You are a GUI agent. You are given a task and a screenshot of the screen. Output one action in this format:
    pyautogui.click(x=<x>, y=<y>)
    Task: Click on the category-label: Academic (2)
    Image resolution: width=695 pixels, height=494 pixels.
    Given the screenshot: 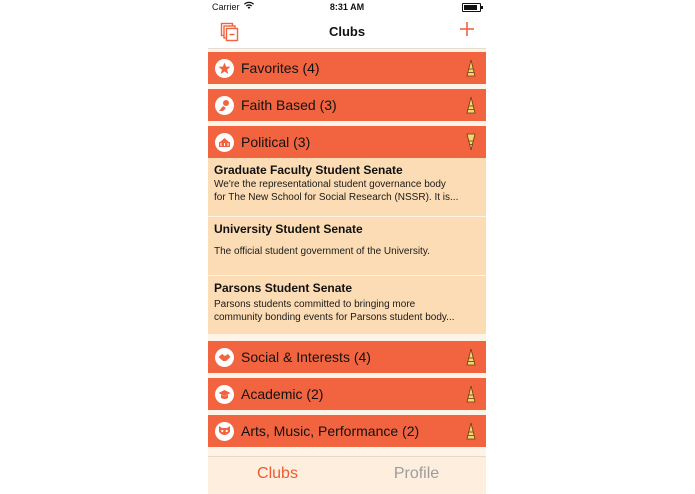 What is the action you would take?
    pyautogui.click(x=282, y=394)
    